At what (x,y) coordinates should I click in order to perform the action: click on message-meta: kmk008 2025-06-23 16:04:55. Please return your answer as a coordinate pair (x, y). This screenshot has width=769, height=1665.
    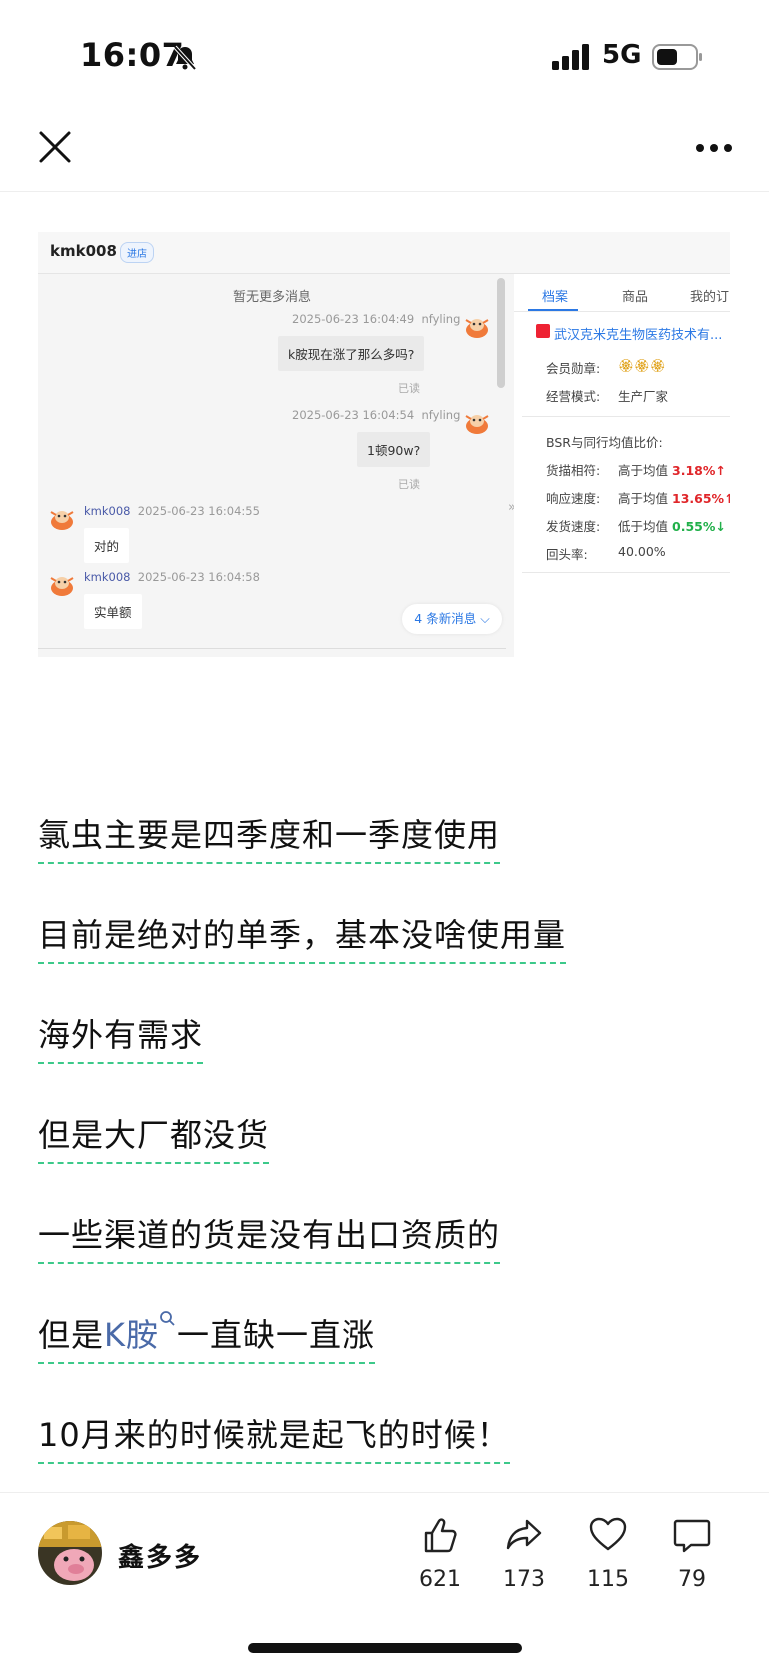
    Looking at the image, I should click on (172, 511).